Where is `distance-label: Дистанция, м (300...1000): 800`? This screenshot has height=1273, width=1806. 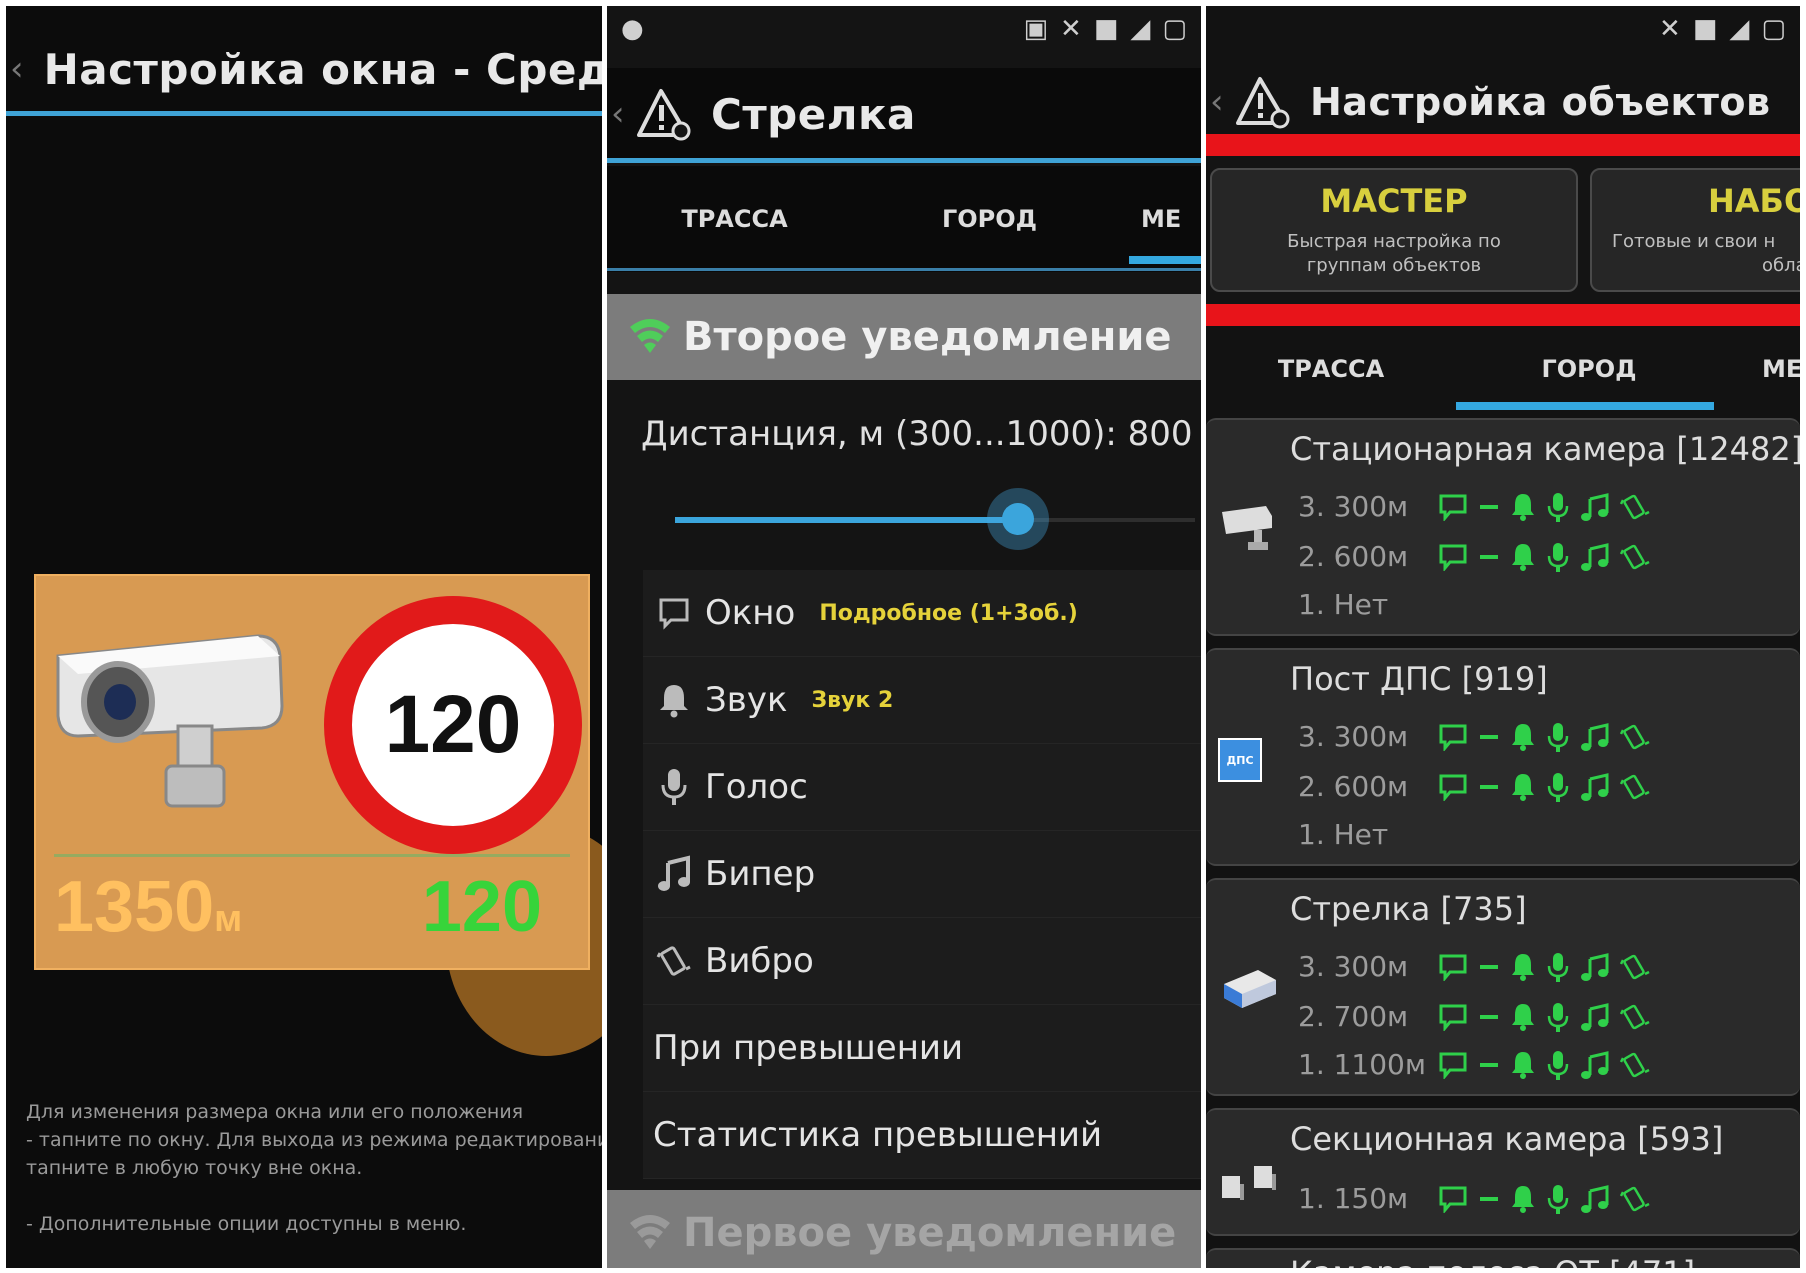 distance-label: Дистанция, м (300...1000): 800 is located at coordinates (917, 434).